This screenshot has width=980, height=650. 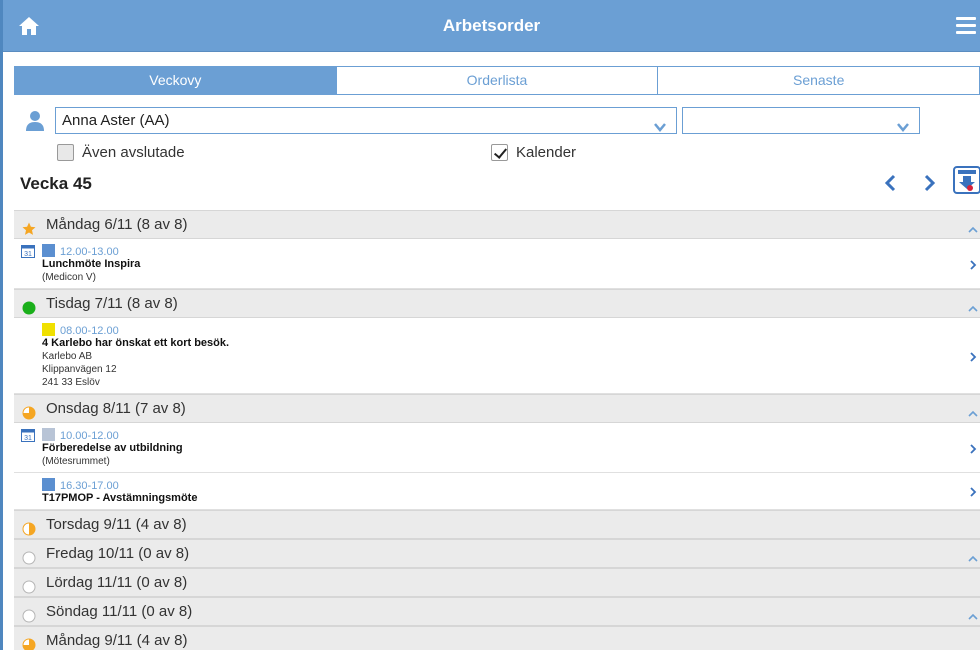 What do you see at coordinates (120, 498) in the screenshot?
I see `item-title: T17PMOP - Avstämningsmöte` at bounding box center [120, 498].